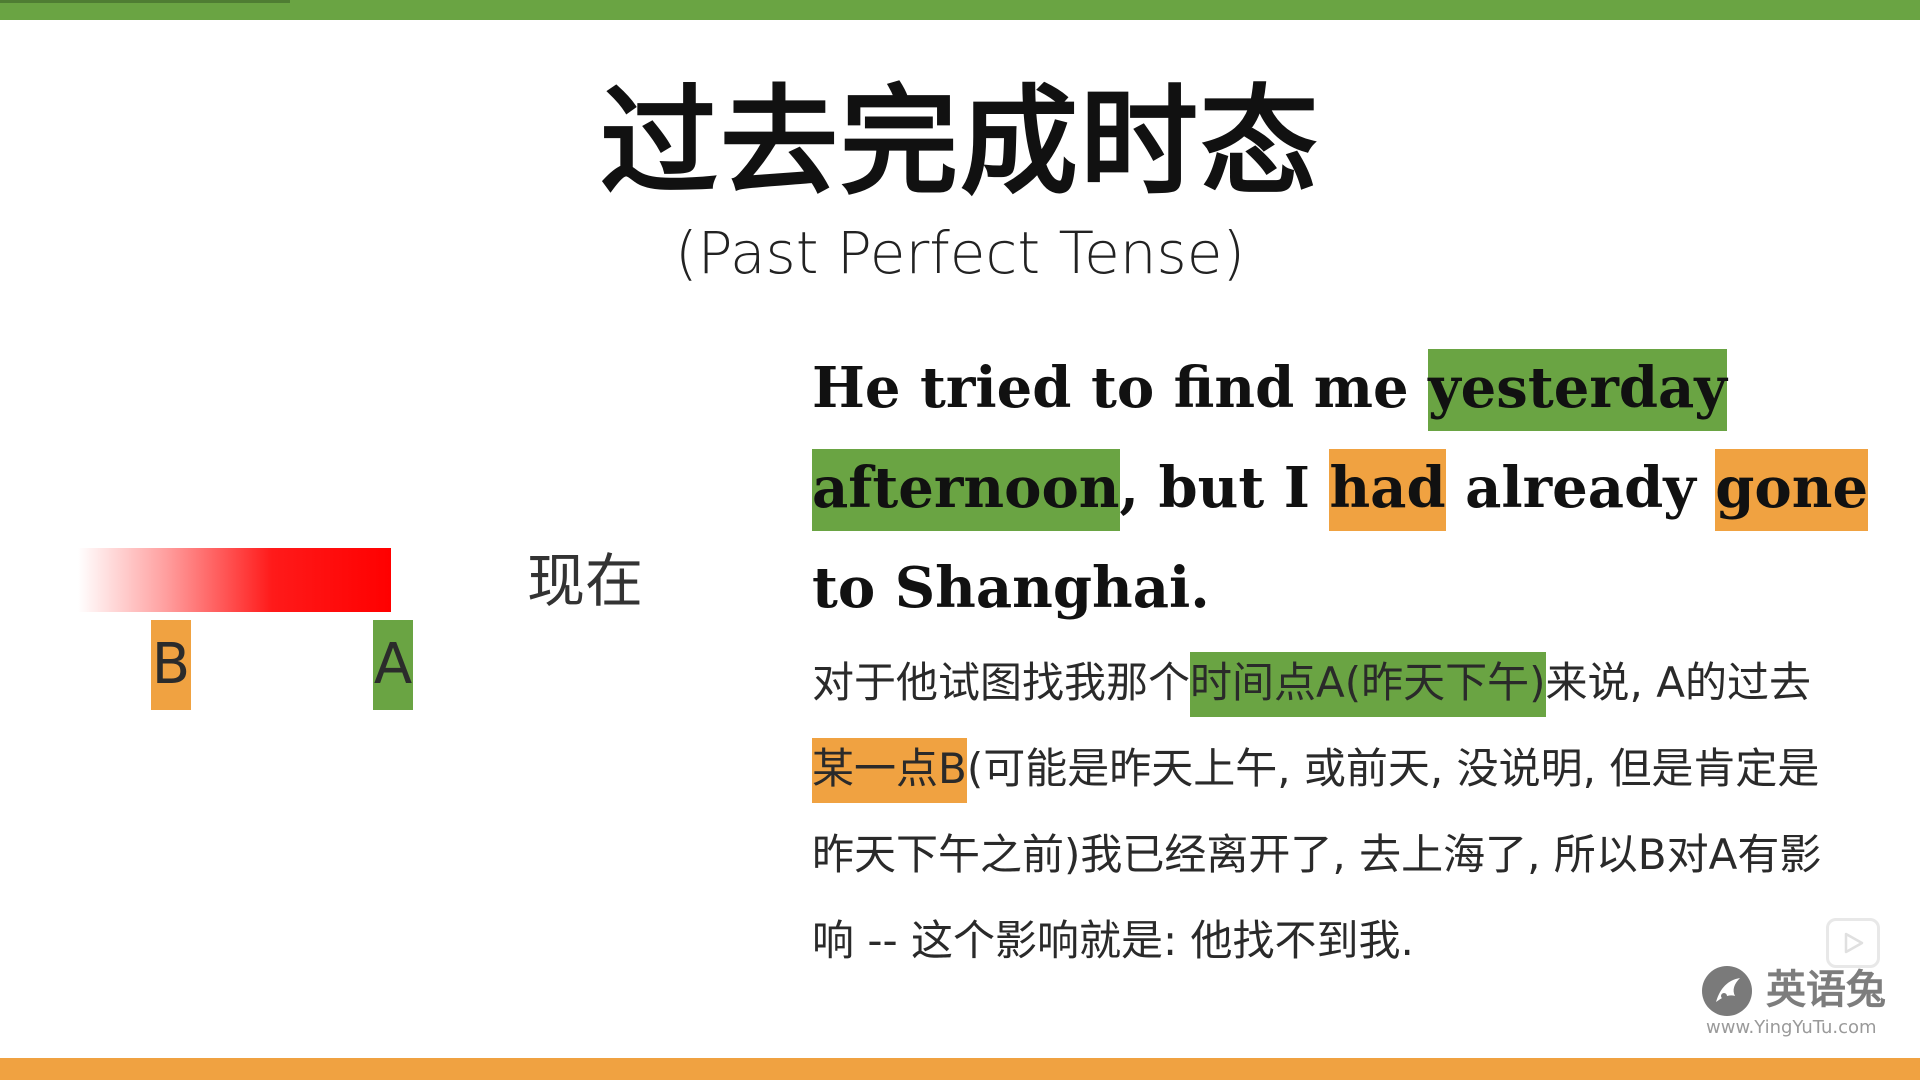 The width and height of the screenshot is (1920, 1080). What do you see at coordinates (960, 1069) in the screenshot?
I see `bottom-accent-bar` at bounding box center [960, 1069].